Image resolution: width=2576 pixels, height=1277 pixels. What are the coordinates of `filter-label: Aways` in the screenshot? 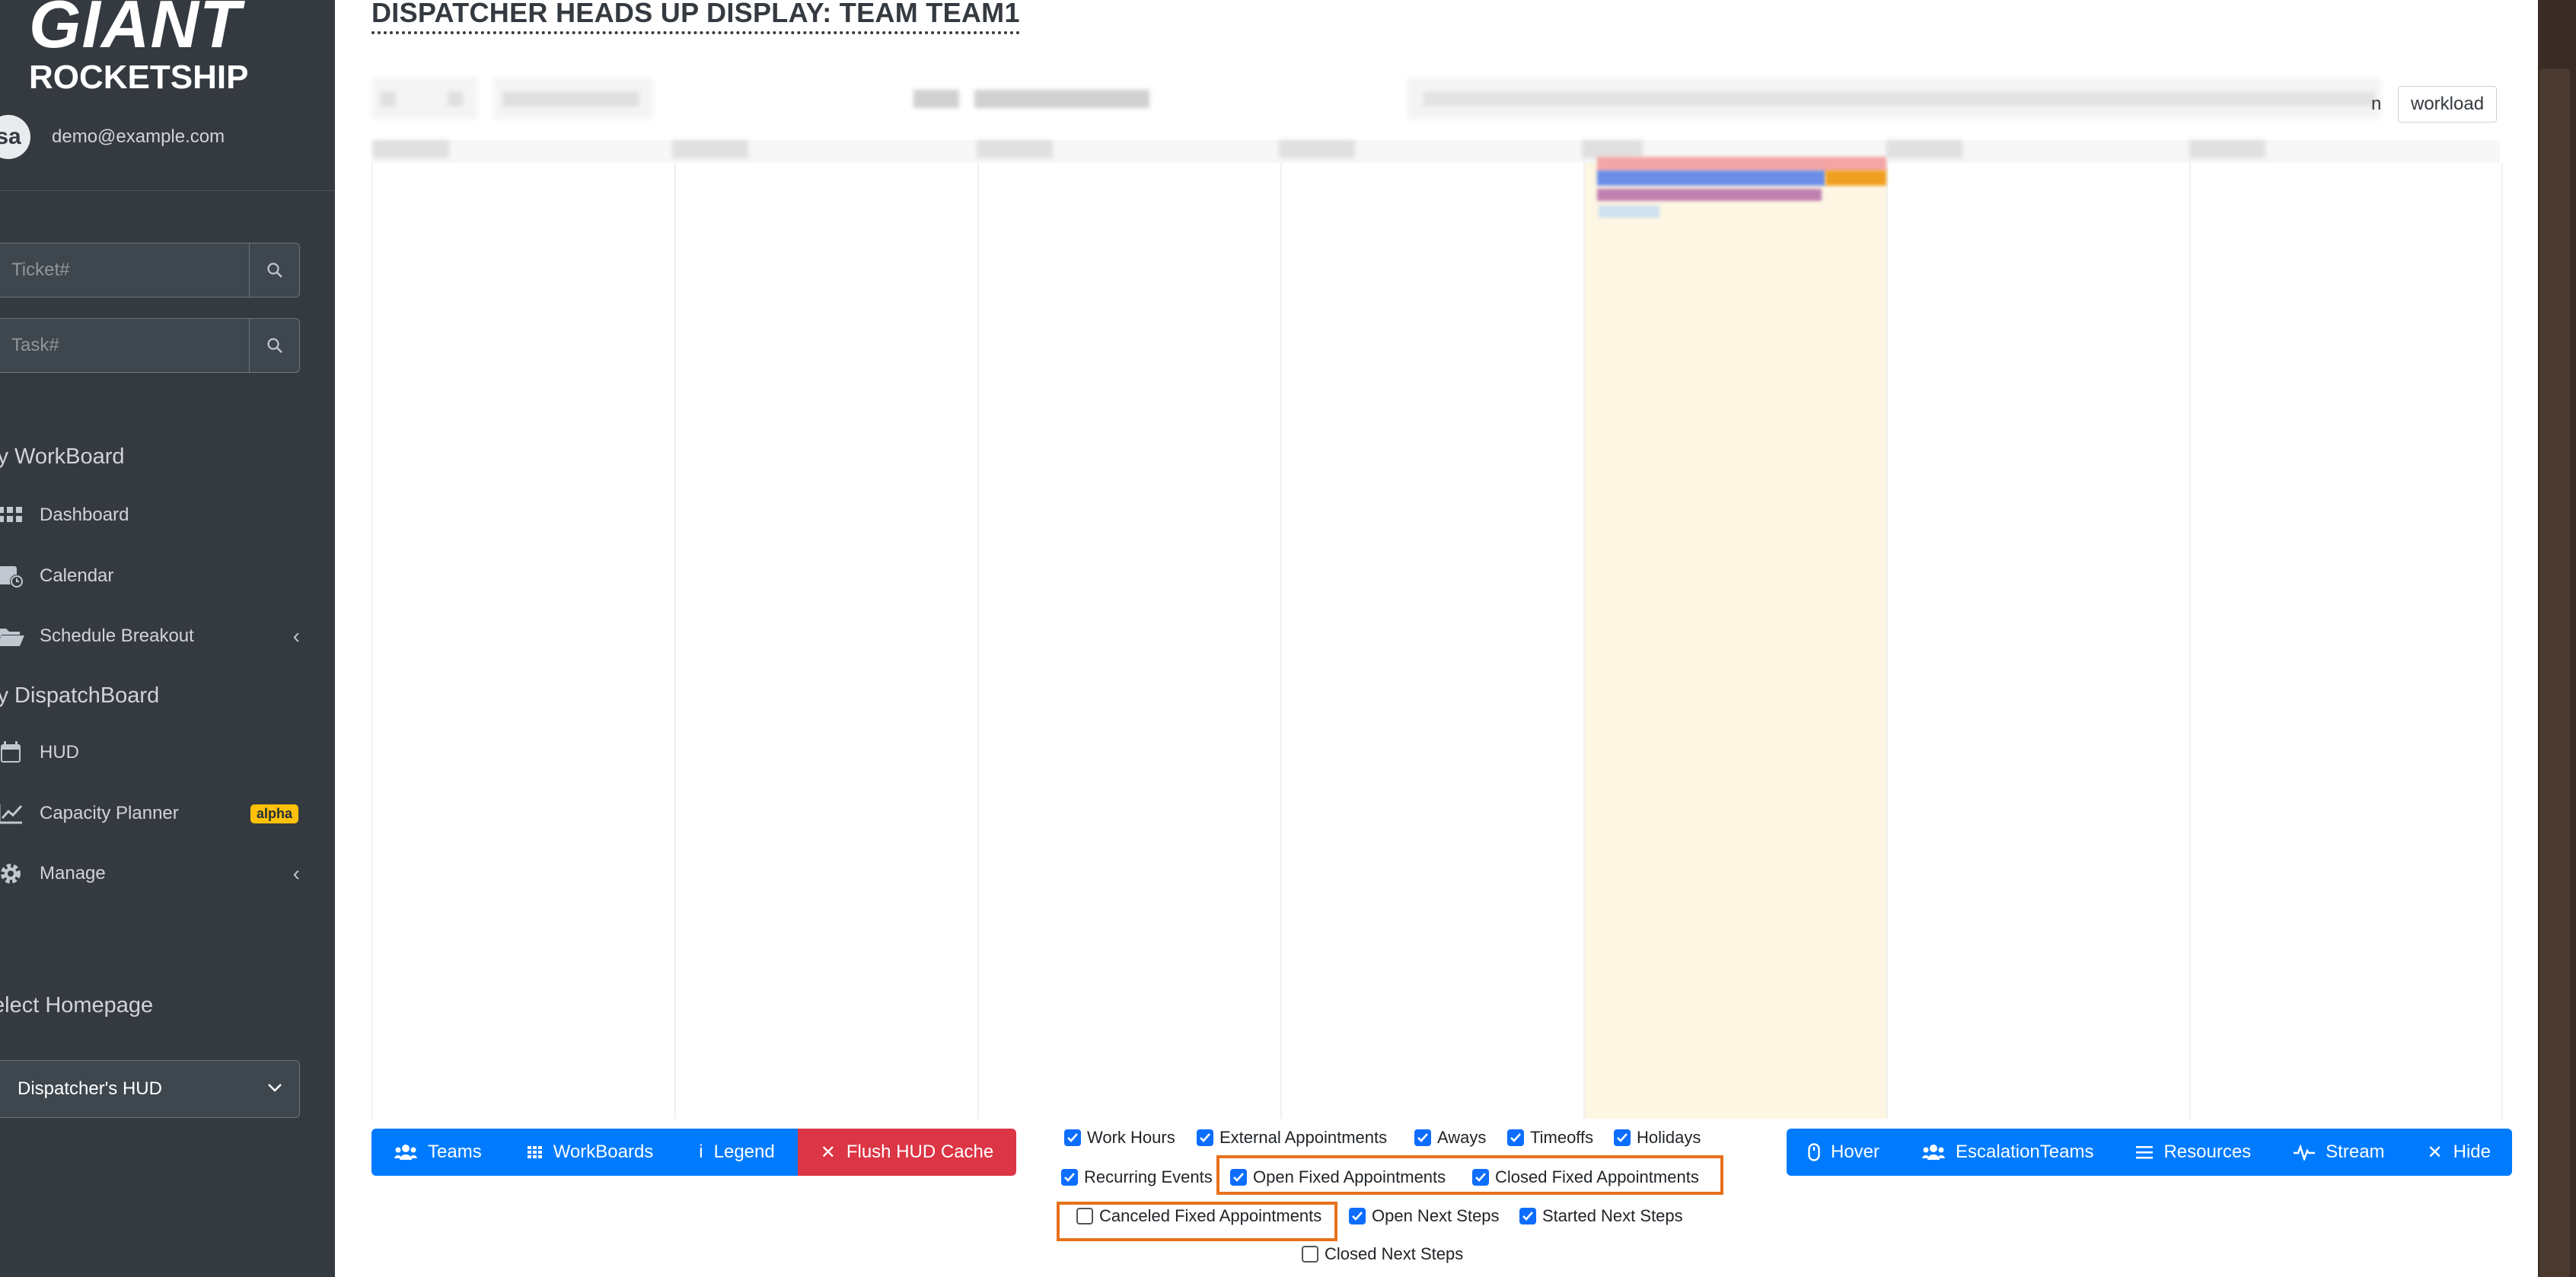 It's located at (1462, 1137).